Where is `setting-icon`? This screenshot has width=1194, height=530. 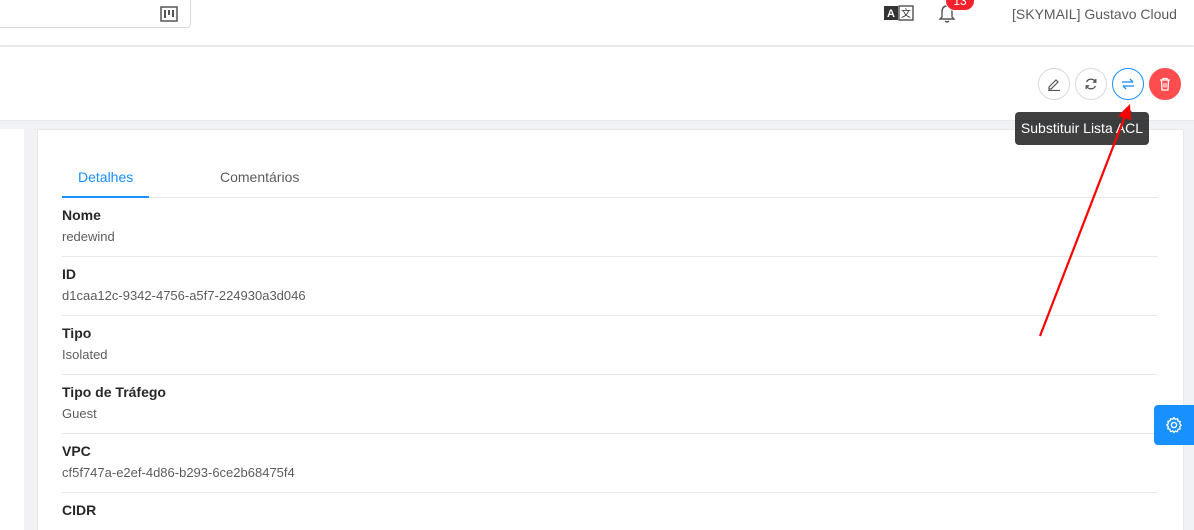 setting-icon is located at coordinates (1174, 425).